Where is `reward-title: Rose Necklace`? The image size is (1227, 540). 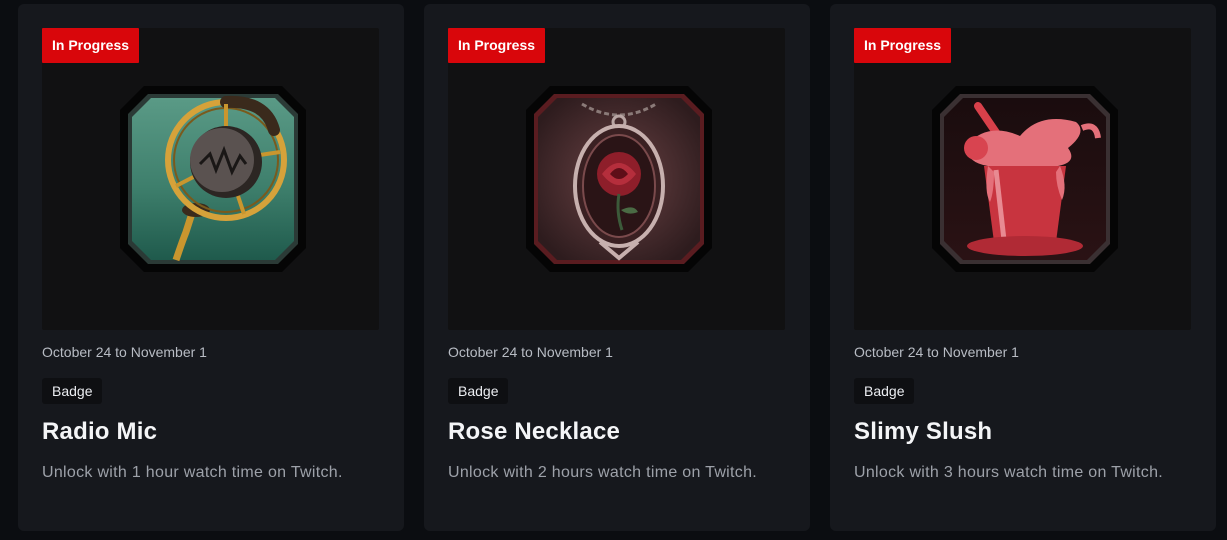 reward-title: Rose Necklace is located at coordinates (534, 431).